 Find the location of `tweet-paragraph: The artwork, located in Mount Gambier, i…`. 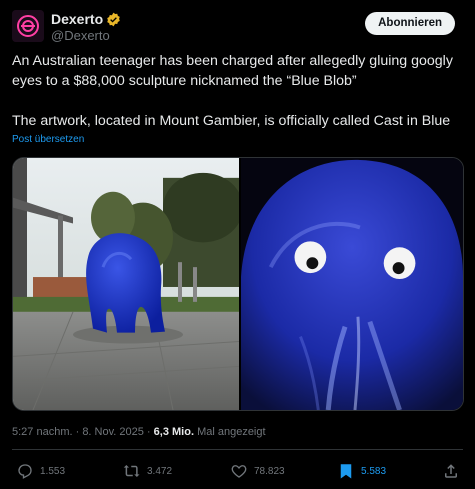

tweet-paragraph: The artwork, located in Mount Gambier, i… is located at coordinates (231, 121).